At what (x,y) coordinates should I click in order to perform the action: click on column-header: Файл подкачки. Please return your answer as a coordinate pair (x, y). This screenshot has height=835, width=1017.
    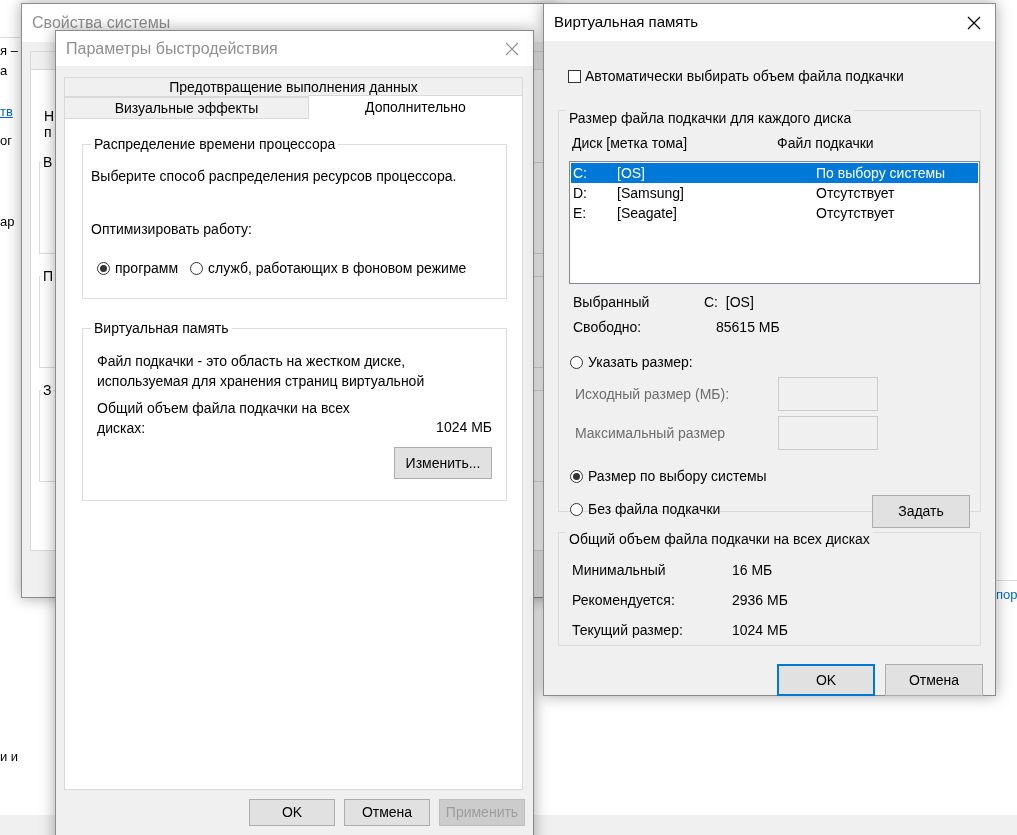
    Looking at the image, I should click on (825, 143).